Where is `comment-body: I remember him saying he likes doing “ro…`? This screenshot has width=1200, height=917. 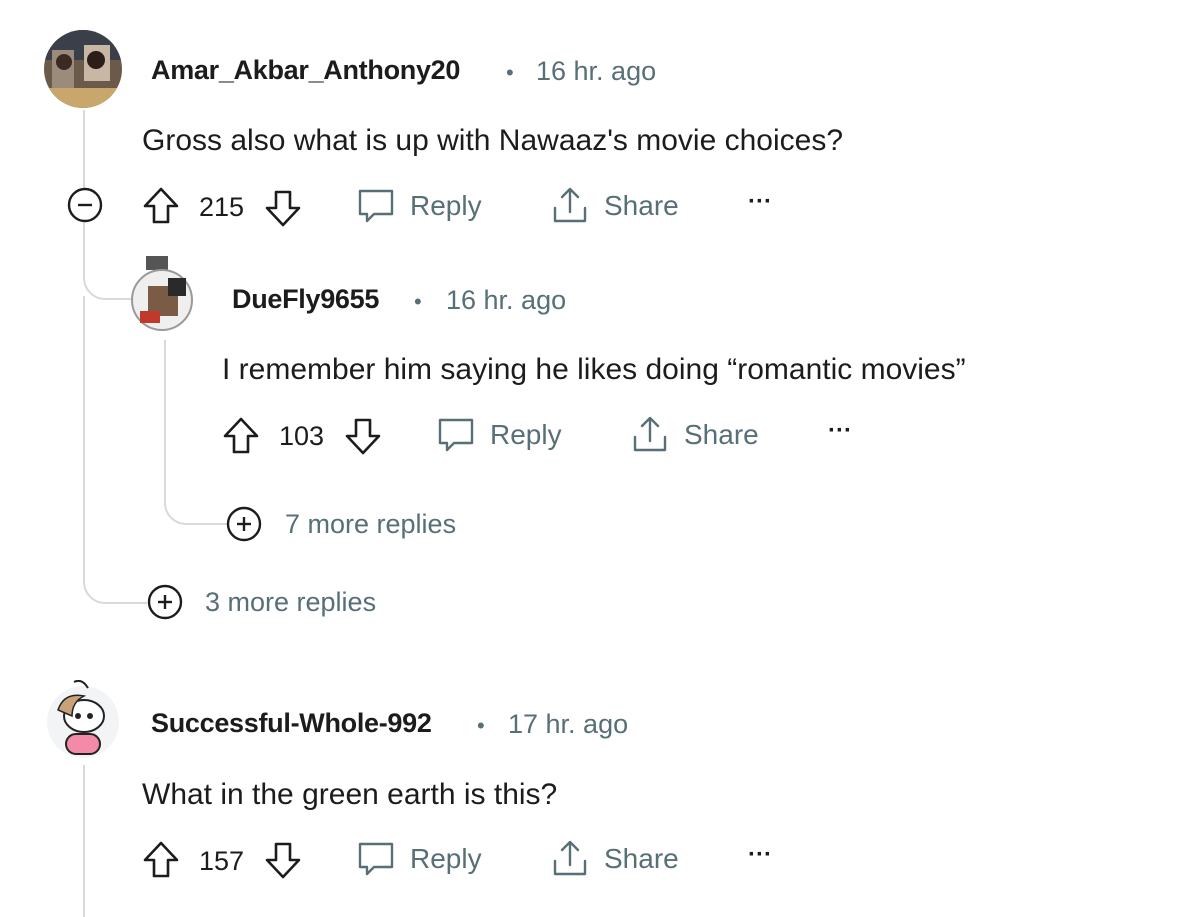 comment-body: I remember him saying he likes doing “ro… is located at coordinates (594, 369).